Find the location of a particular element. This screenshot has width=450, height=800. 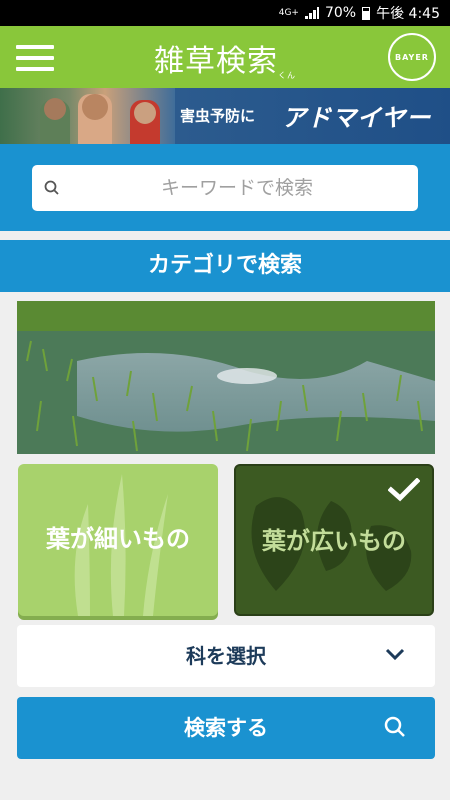

network-indicator: 4G+ is located at coordinates (288, 13).